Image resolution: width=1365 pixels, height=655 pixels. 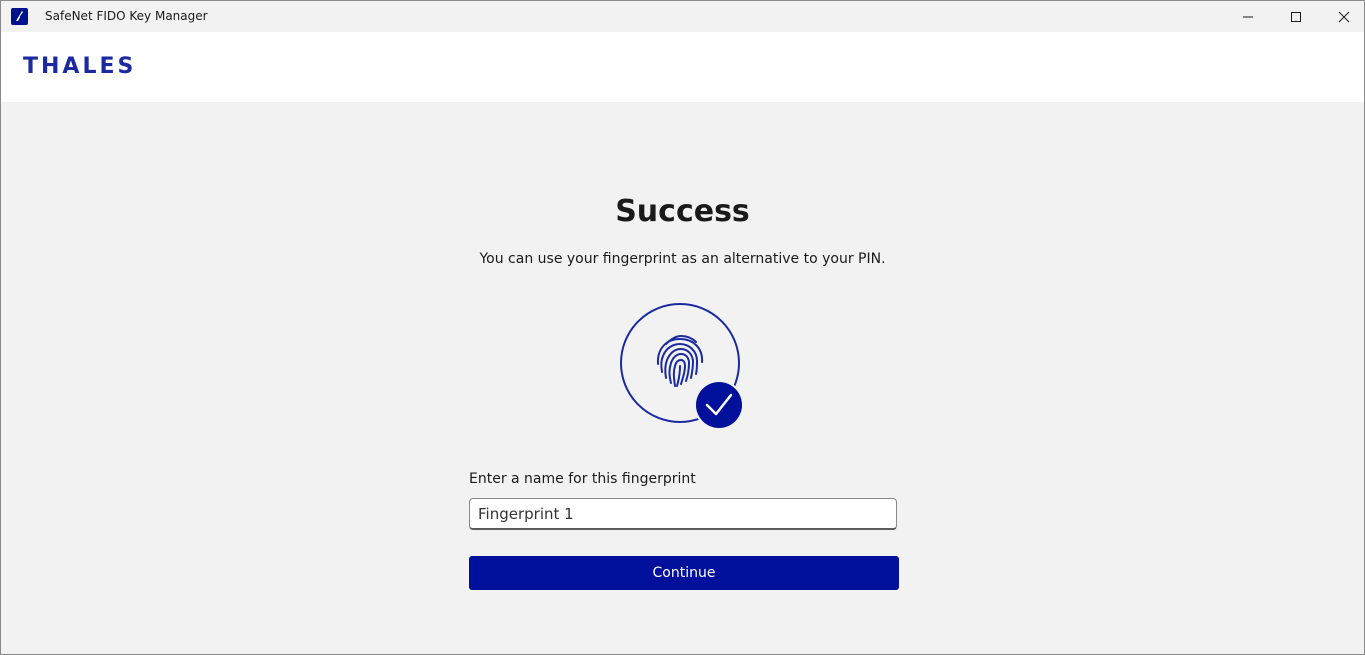 I want to click on fingerprint-name-input, so click(x=683, y=514).